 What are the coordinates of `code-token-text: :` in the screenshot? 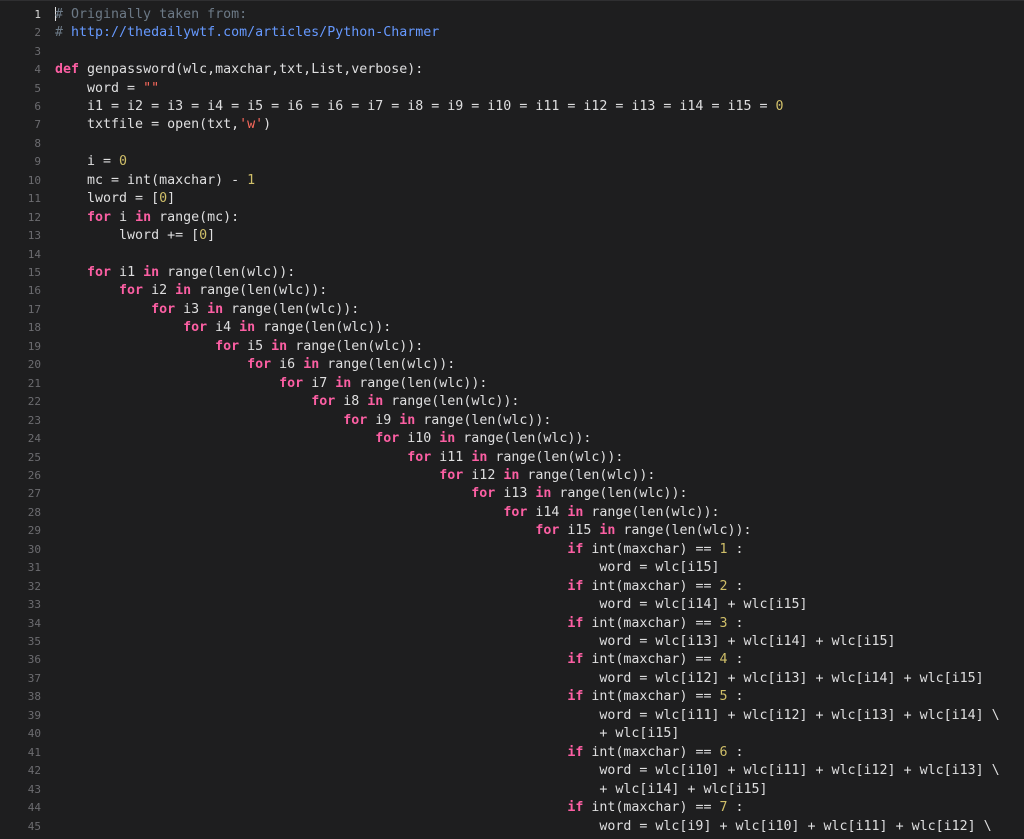 It's located at (735, 660).